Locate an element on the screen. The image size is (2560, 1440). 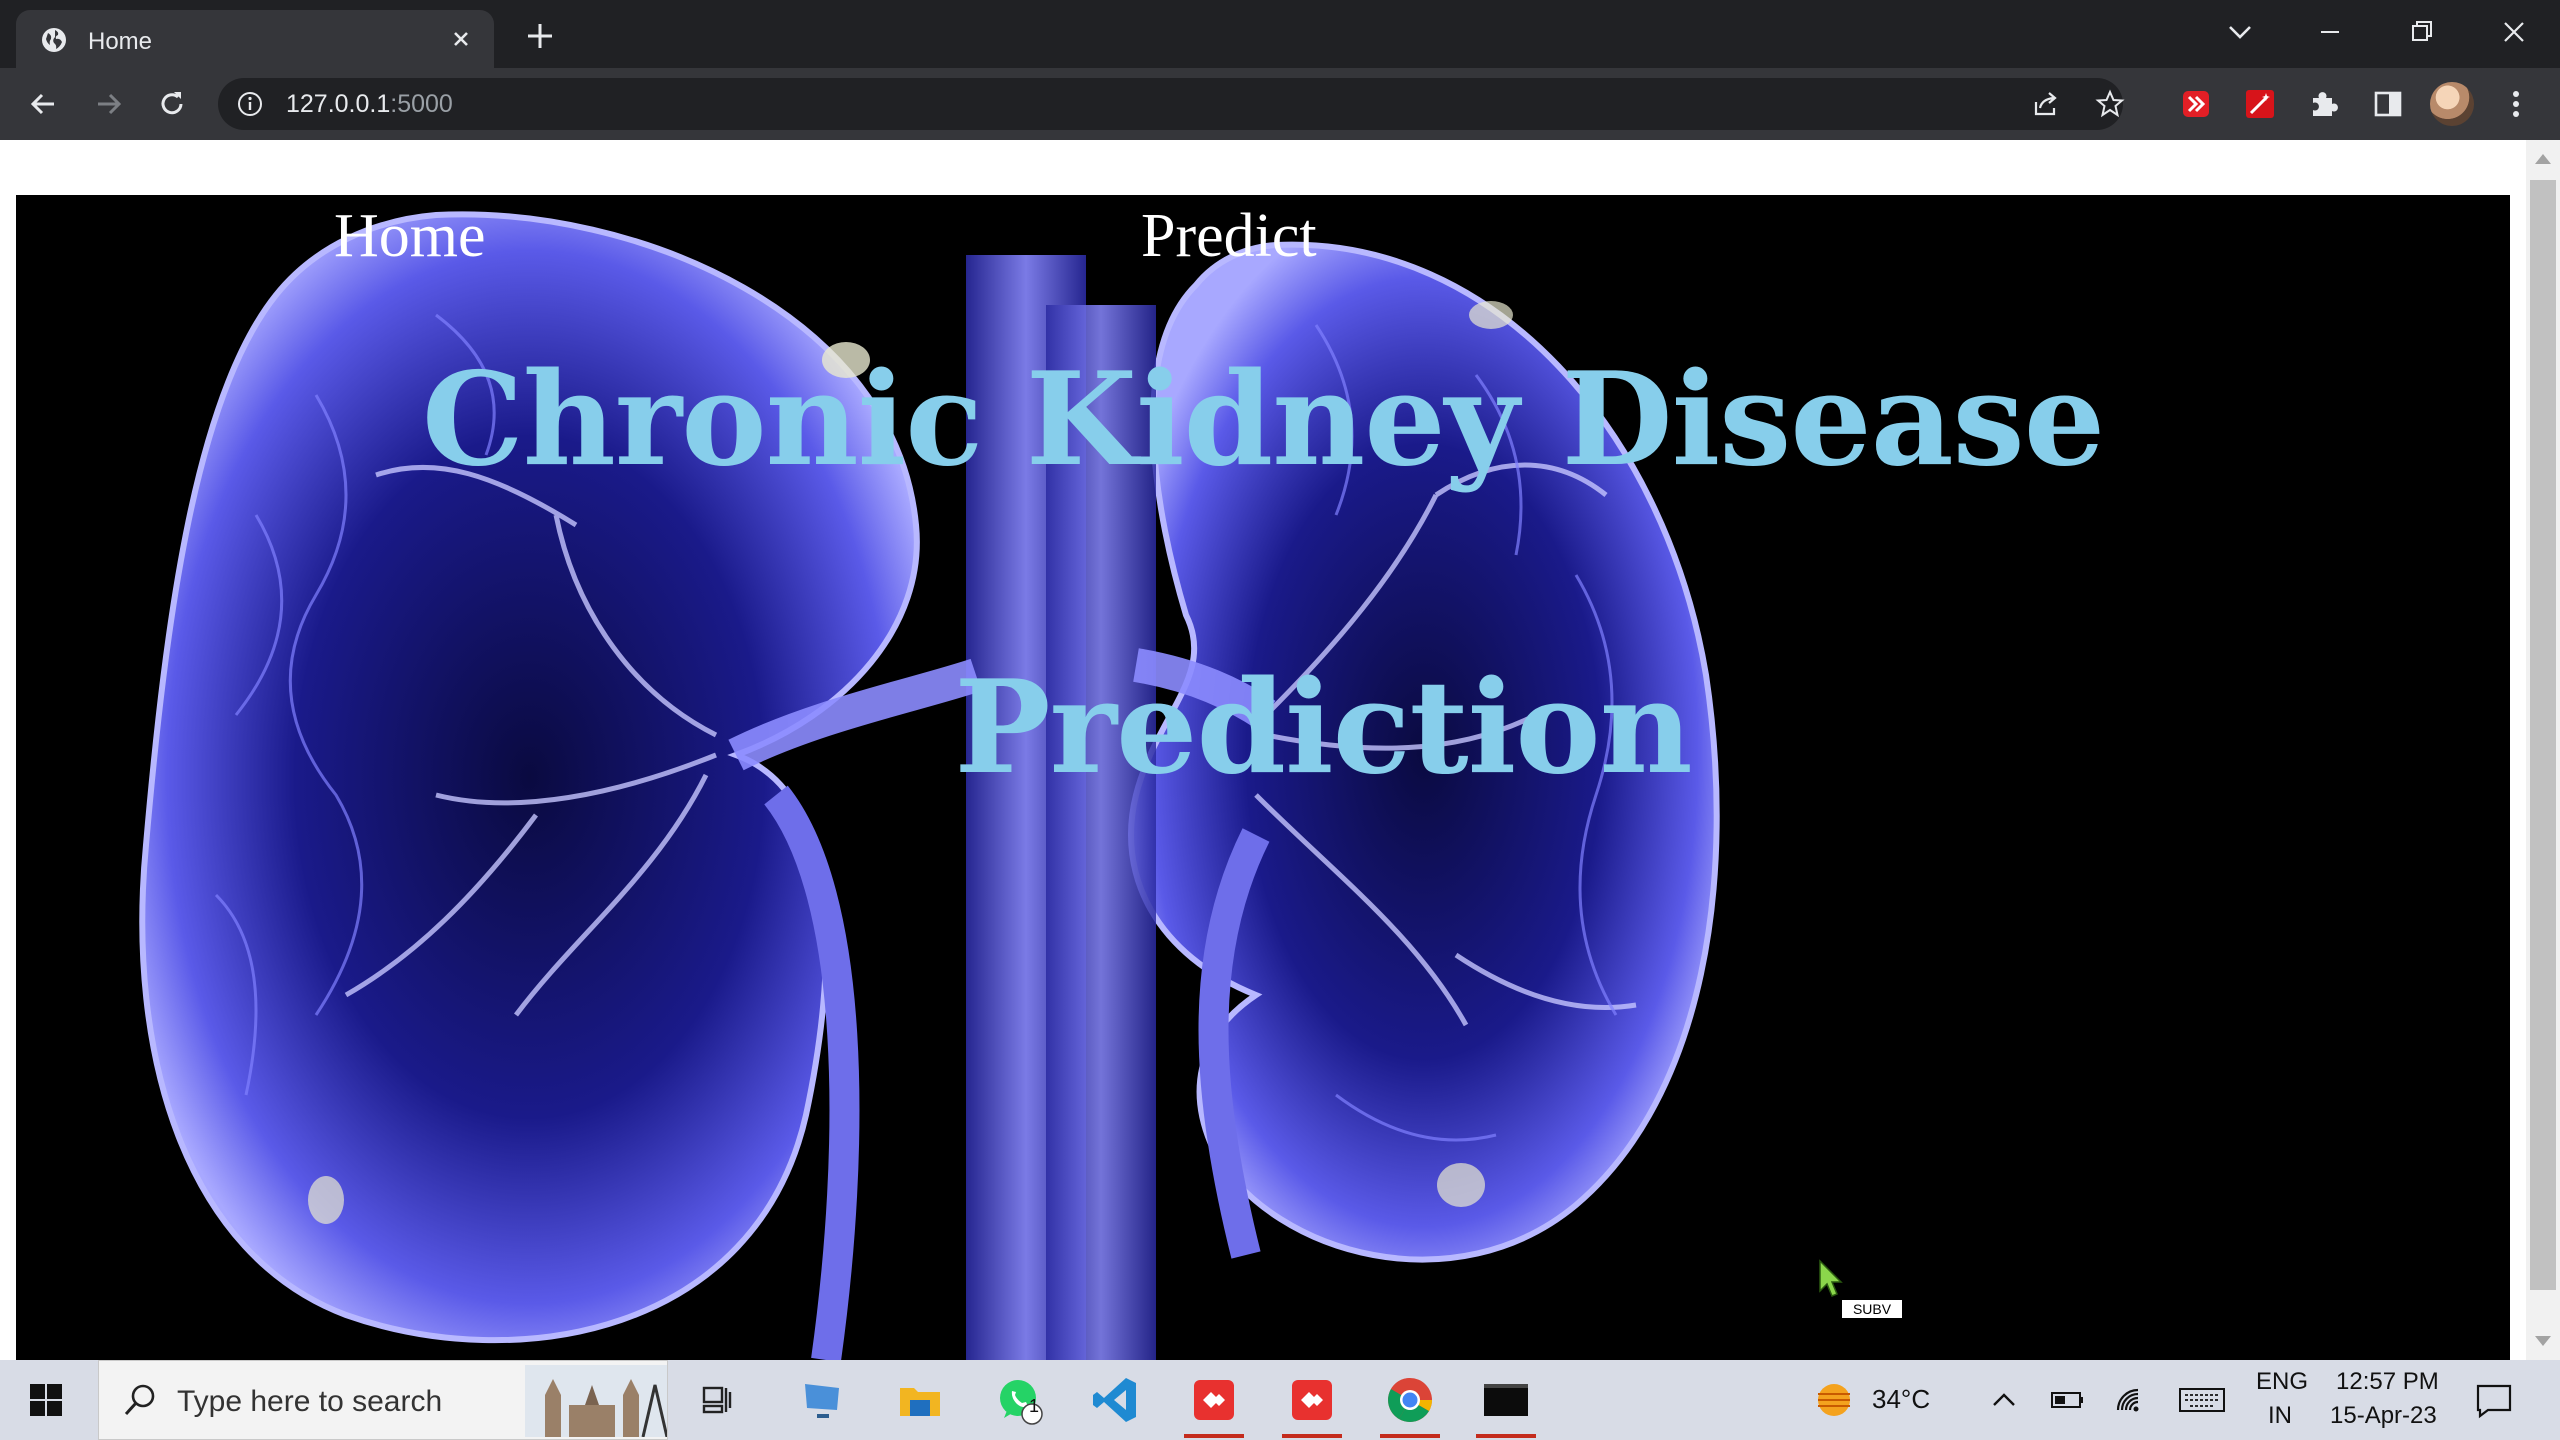
more-menu-icon is located at coordinates (2516, 104).